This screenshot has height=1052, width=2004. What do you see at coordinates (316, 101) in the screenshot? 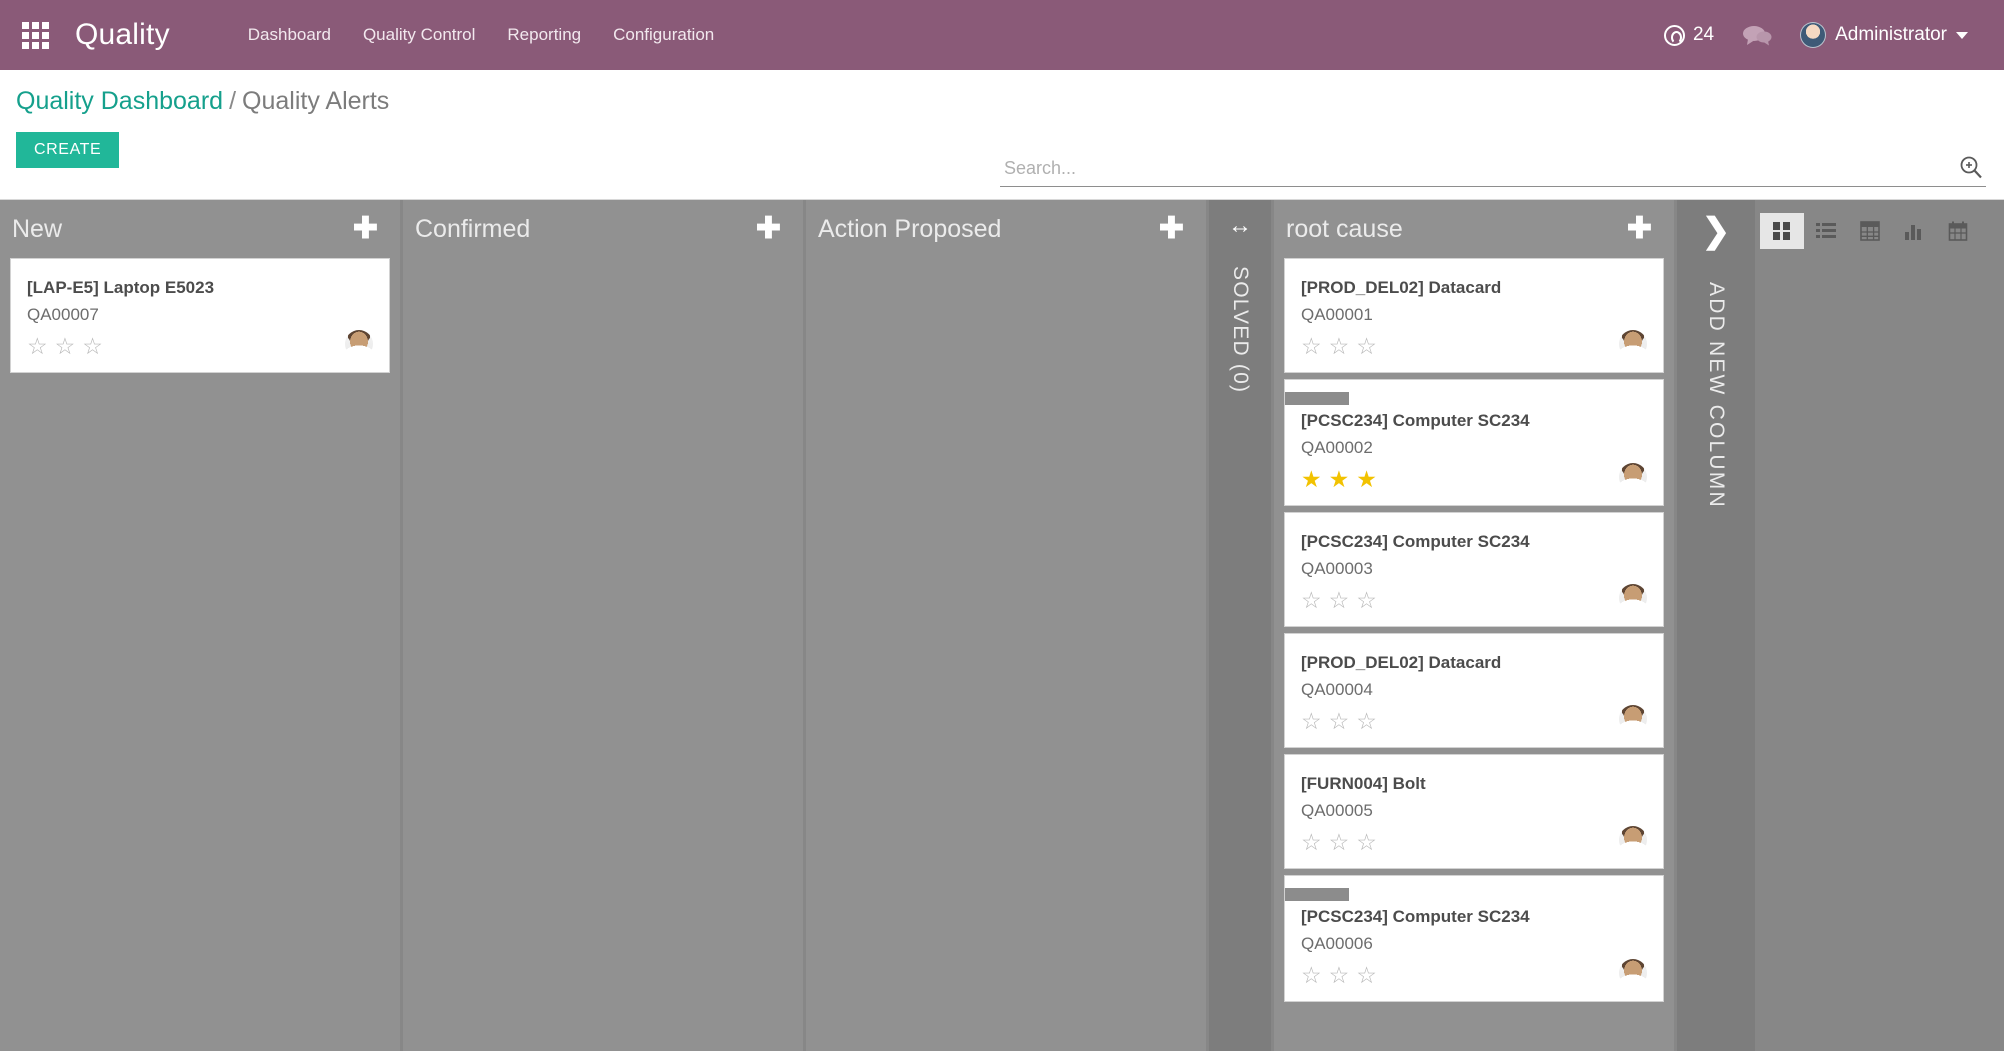
I see `breadcrumb-quality-alerts: Quality Alerts` at bounding box center [316, 101].